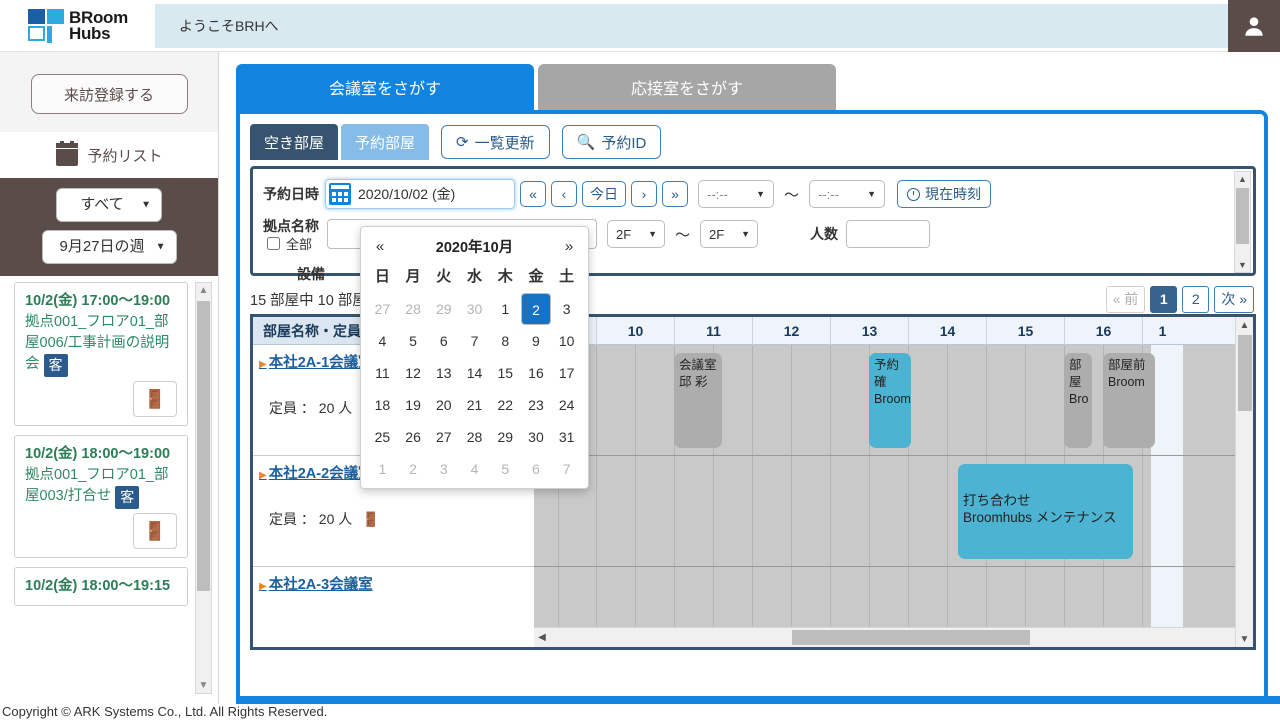 This screenshot has width=1280, height=720. Describe the element at coordinates (566, 373) in the screenshot. I see `date-cell-17: 17` at that location.